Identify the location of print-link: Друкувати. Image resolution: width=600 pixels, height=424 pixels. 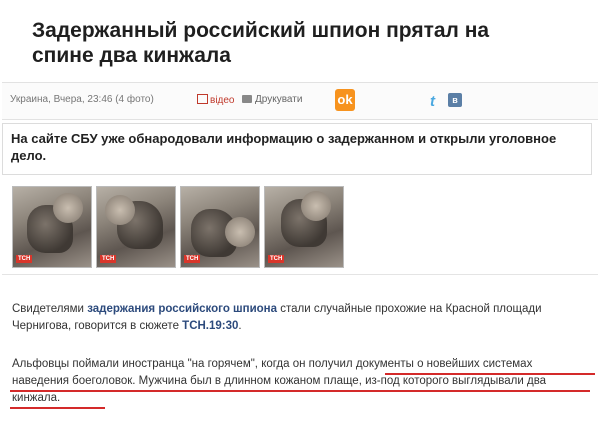
(272, 99).